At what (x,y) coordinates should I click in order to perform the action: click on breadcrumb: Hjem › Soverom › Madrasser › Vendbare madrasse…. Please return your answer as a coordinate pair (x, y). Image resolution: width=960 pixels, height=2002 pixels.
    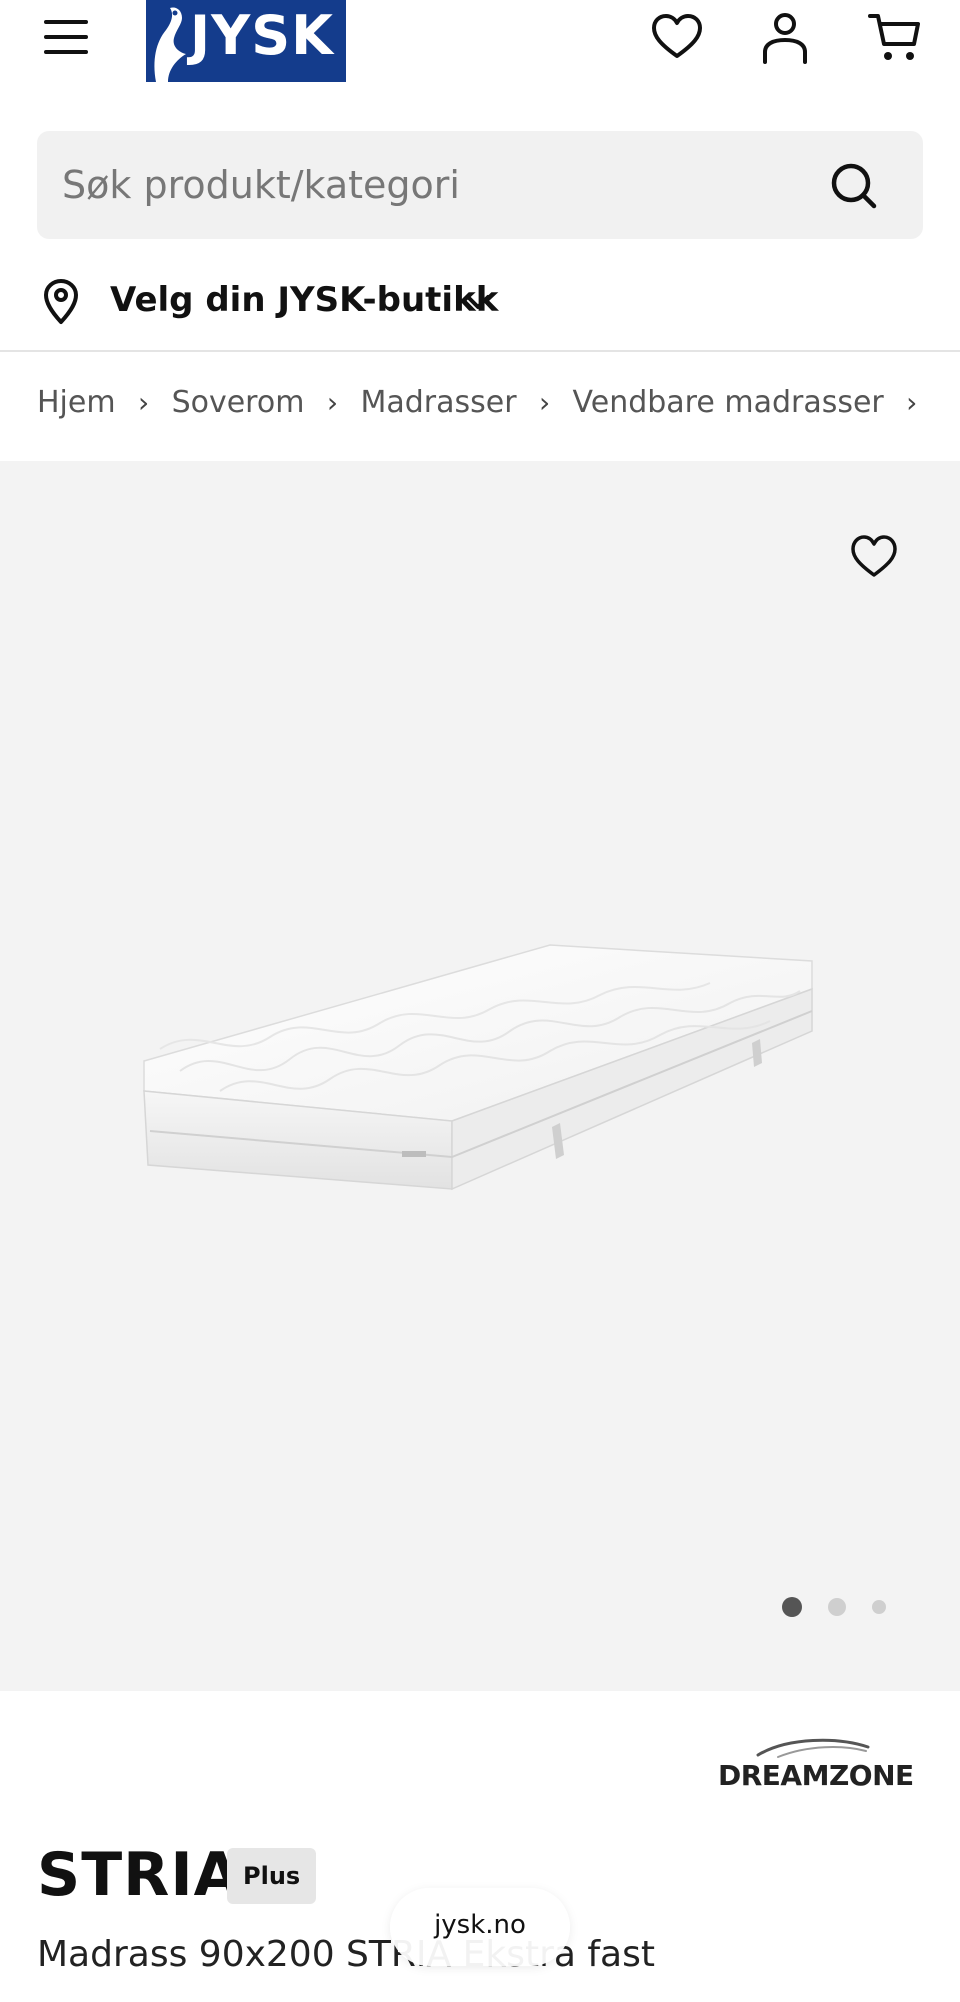
    Looking at the image, I should click on (480, 409).